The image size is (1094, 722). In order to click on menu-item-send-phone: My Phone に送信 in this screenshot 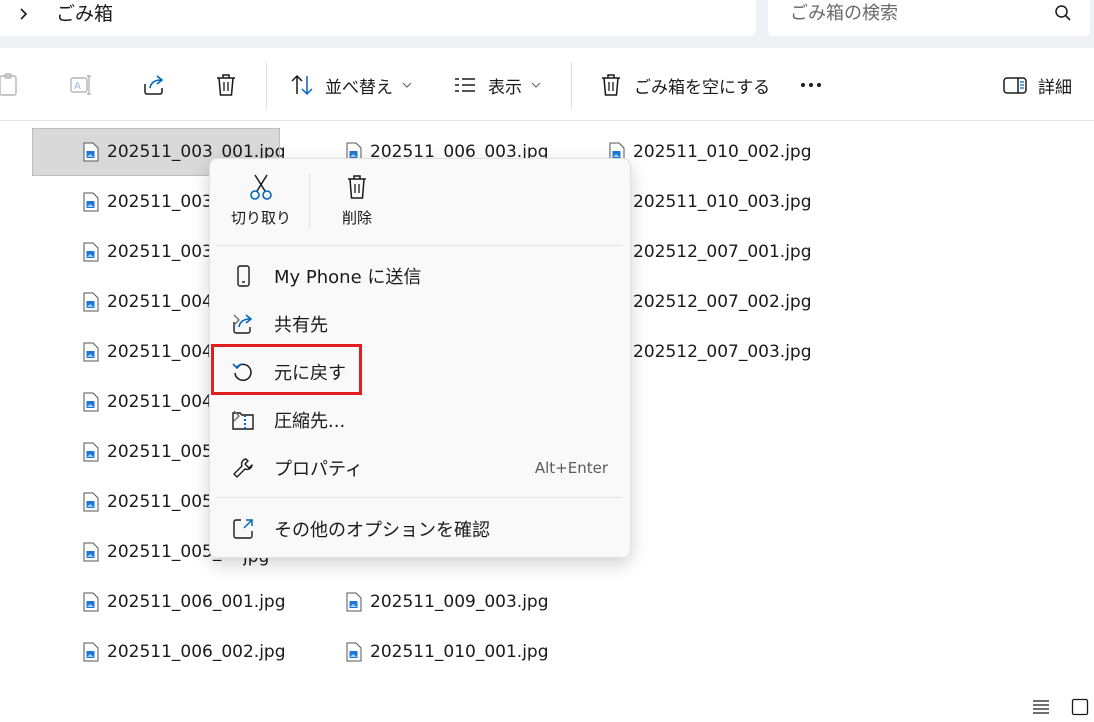, I will do `click(419, 276)`.